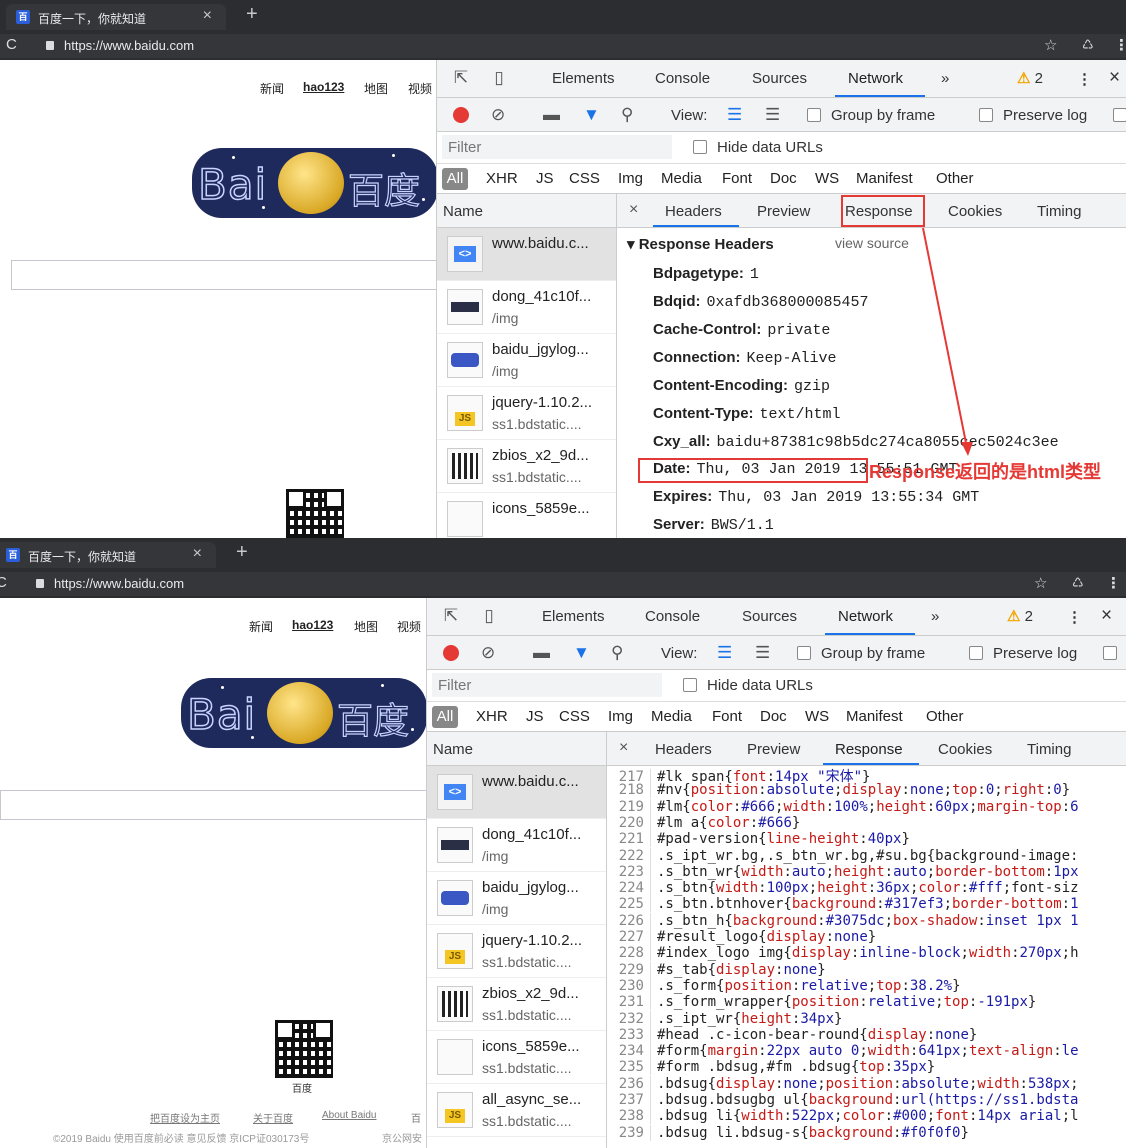 Image resolution: width=1126 pixels, height=1148 pixels. What do you see at coordinates (875, 78) in the screenshot?
I see `tab-network: Network` at bounding box center [875, 78].